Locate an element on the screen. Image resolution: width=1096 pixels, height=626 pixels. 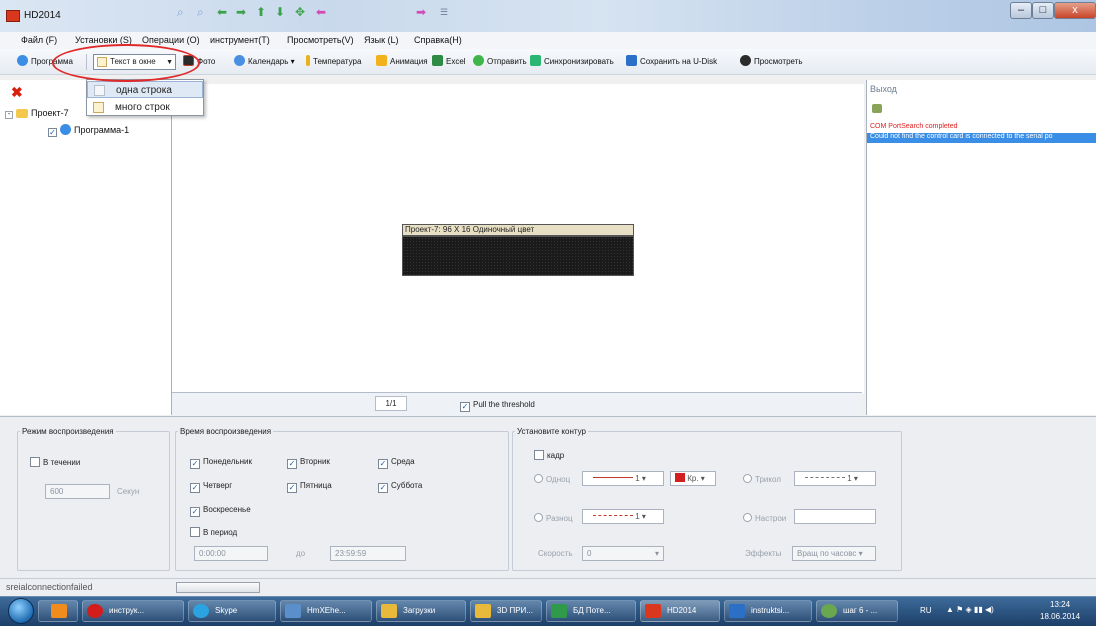
next-page-icon: ➡ is located at coordinates (421, 12).